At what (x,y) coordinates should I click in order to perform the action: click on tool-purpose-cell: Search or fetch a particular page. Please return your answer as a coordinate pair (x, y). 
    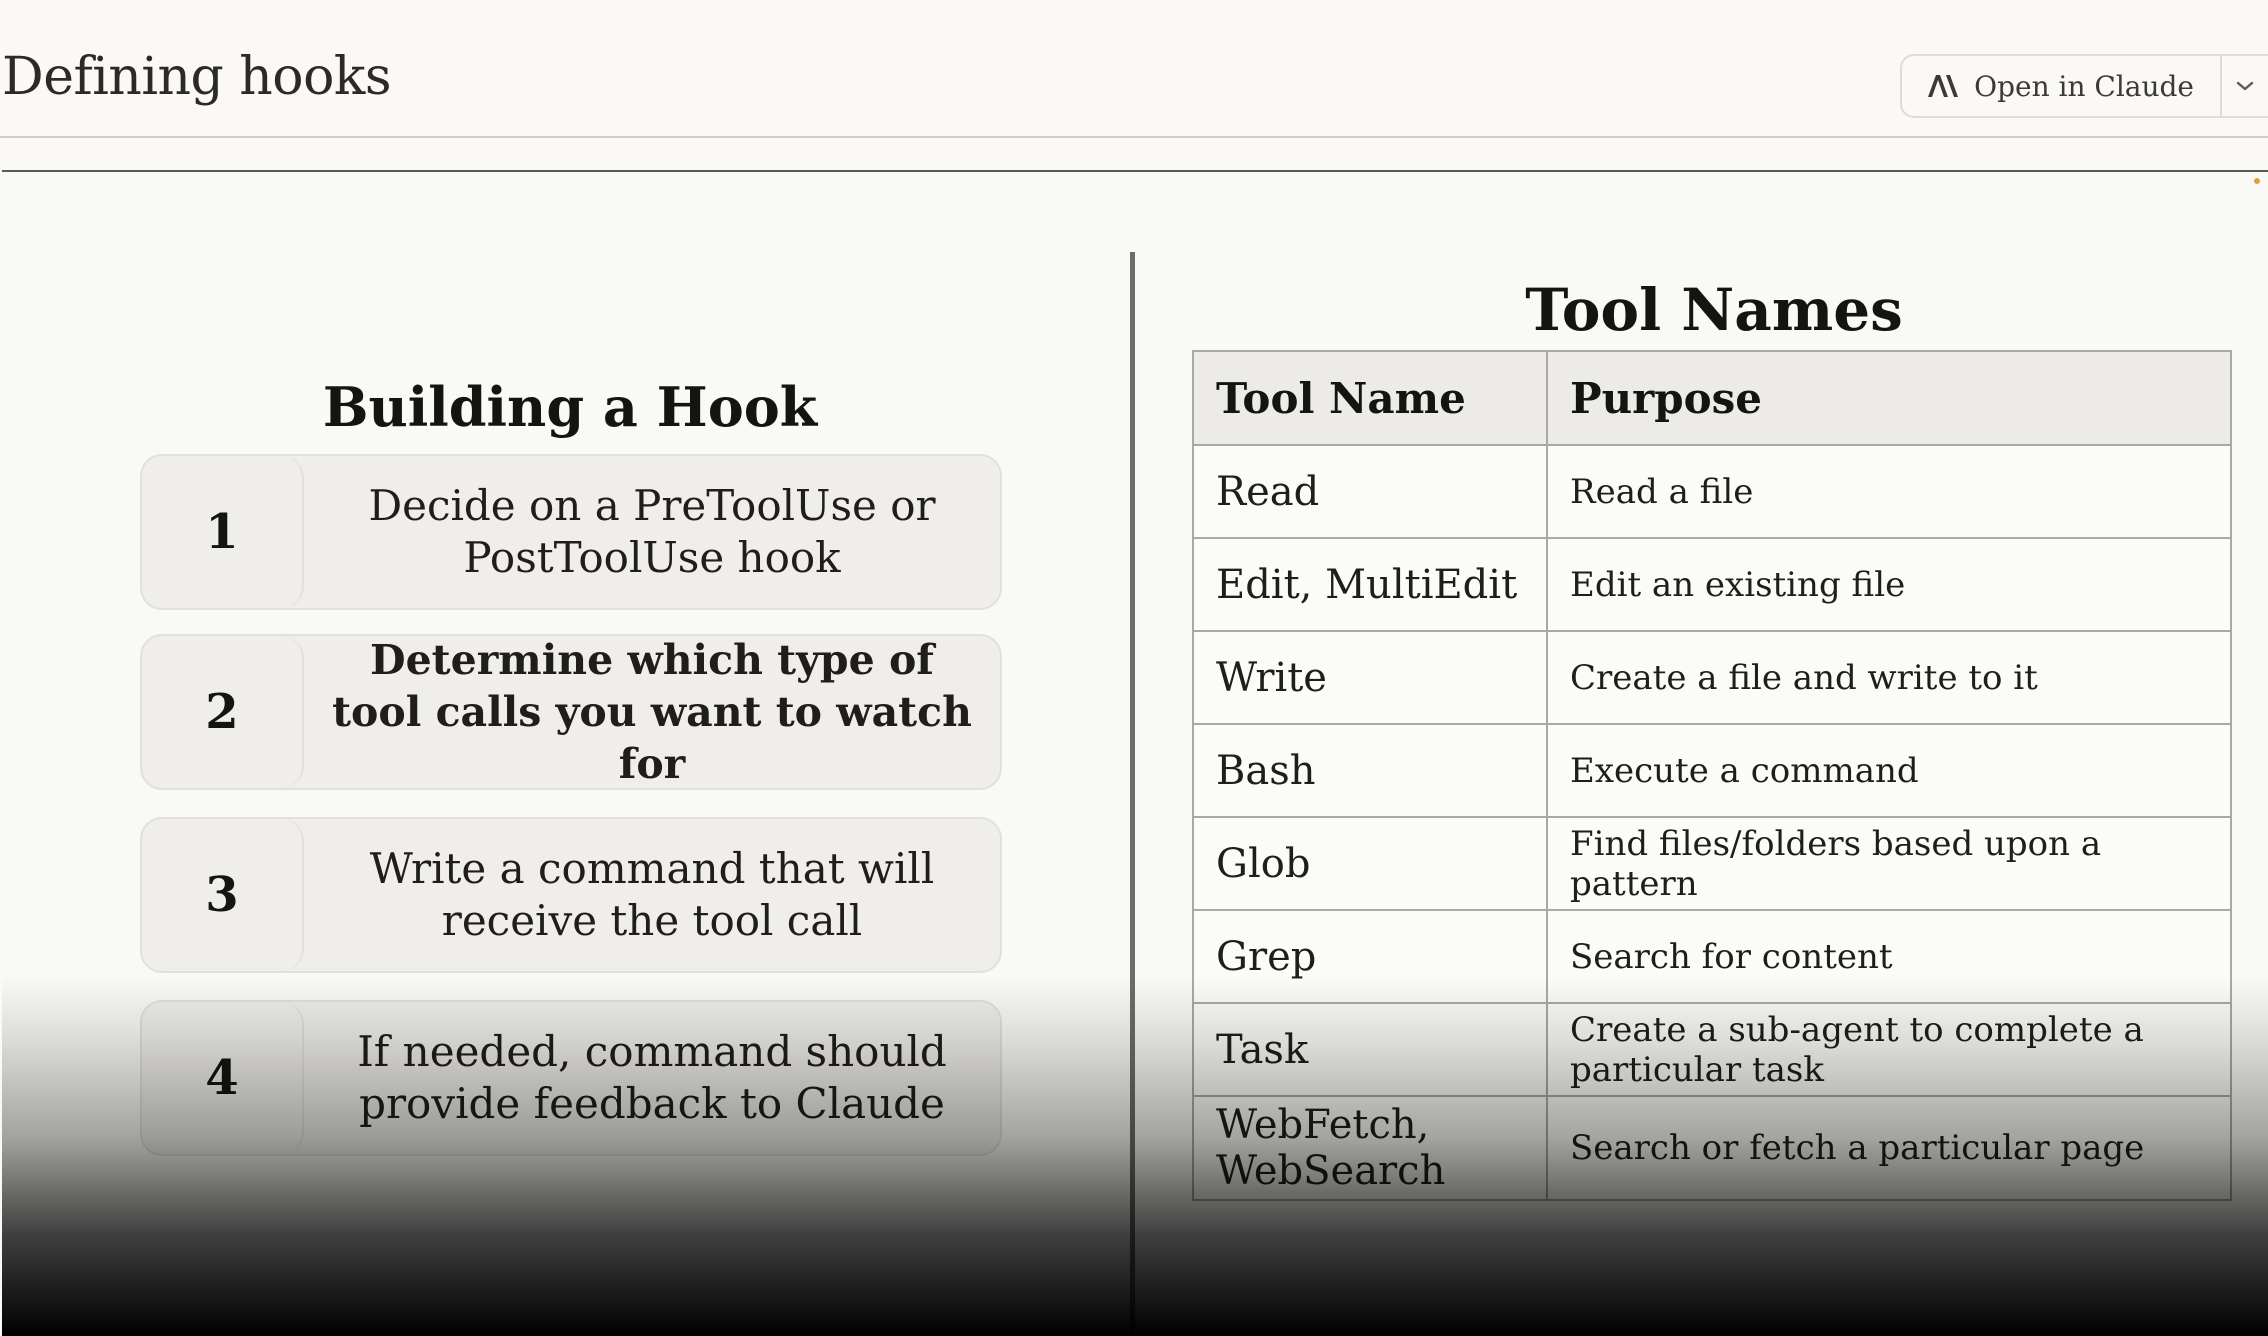
    Looking at the image, I should click on (1889, 1148).